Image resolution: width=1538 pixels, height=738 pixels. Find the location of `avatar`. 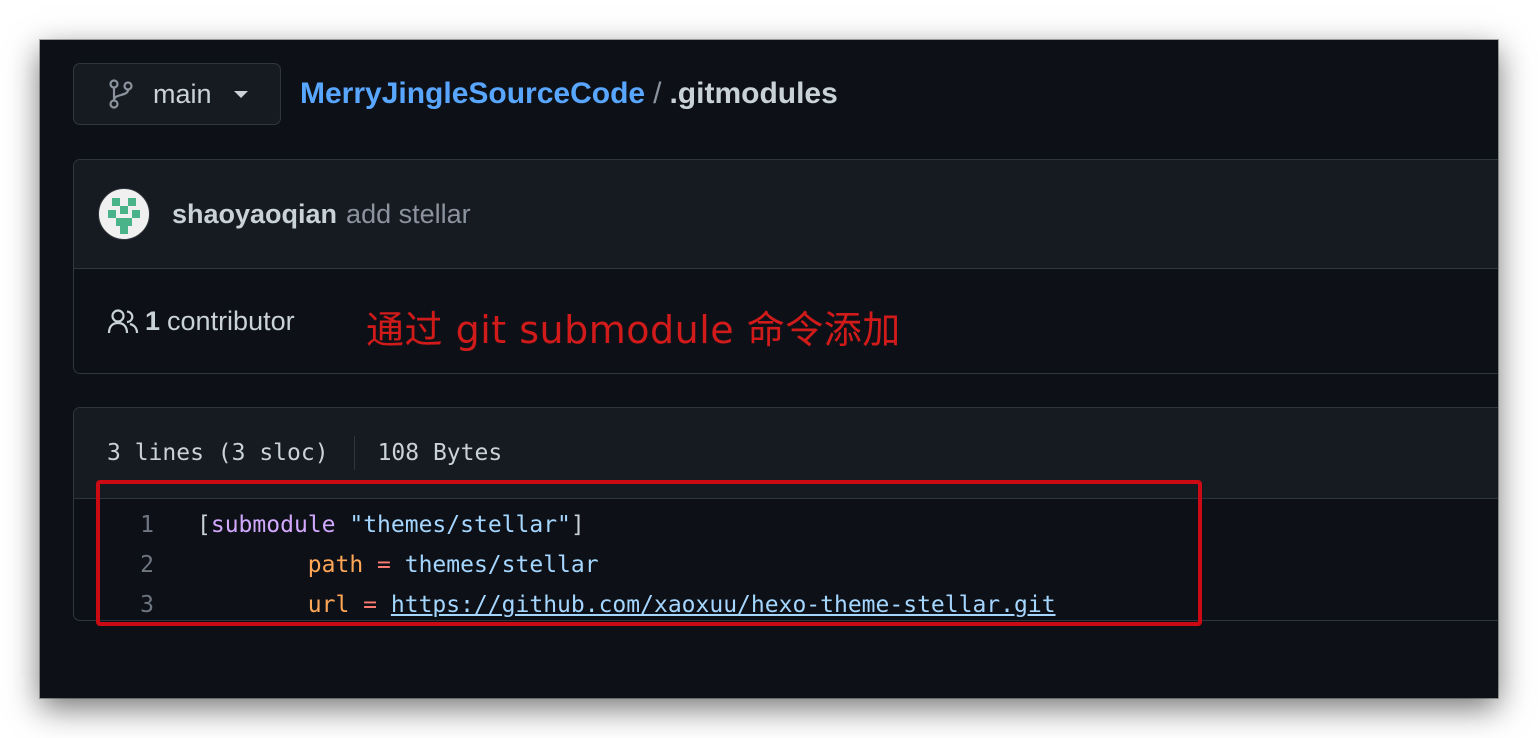

avatar is located at coordinates (124, 214).